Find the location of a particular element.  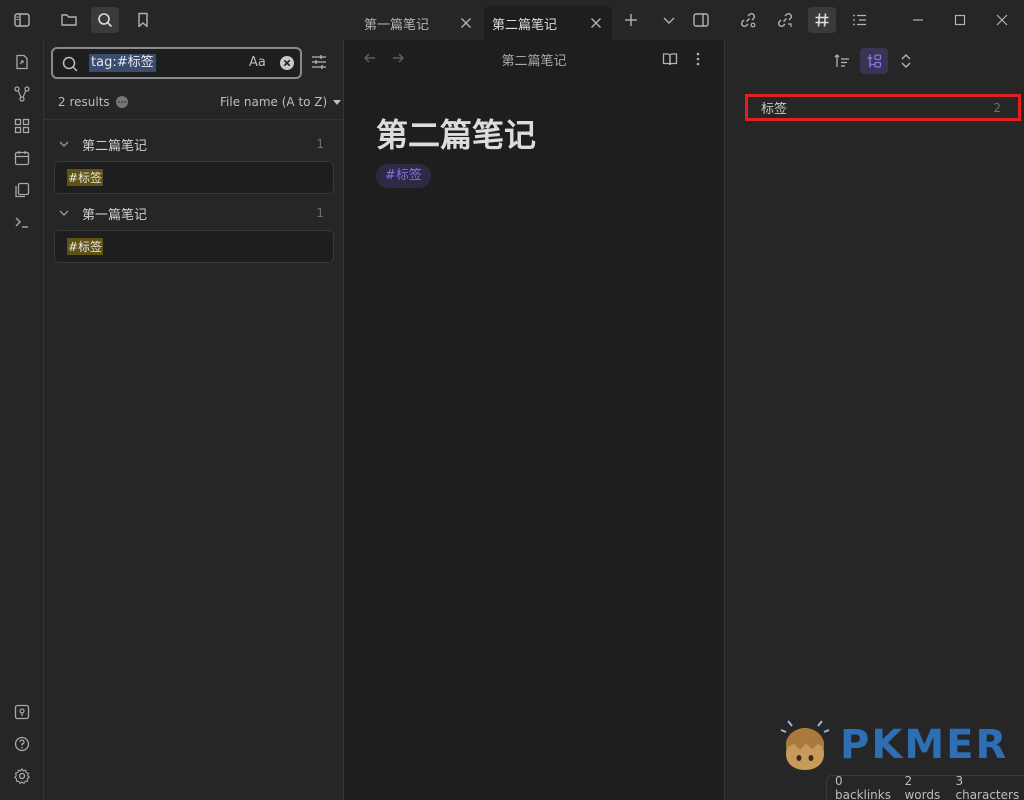

quick-switcher-icon is located at coordinates (22, 62).